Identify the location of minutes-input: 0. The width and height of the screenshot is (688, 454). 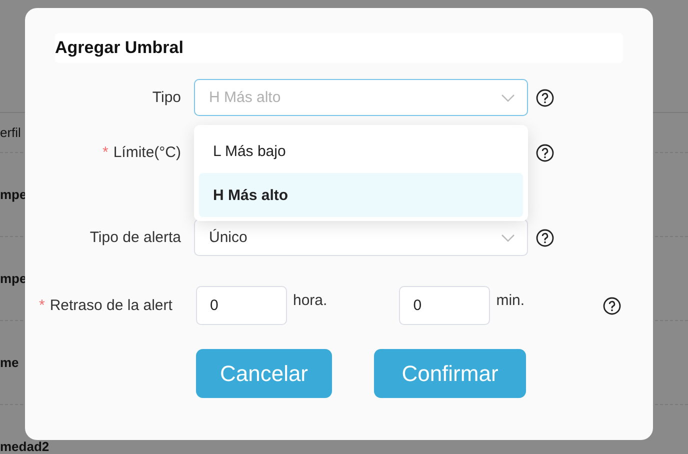
(444, 305).